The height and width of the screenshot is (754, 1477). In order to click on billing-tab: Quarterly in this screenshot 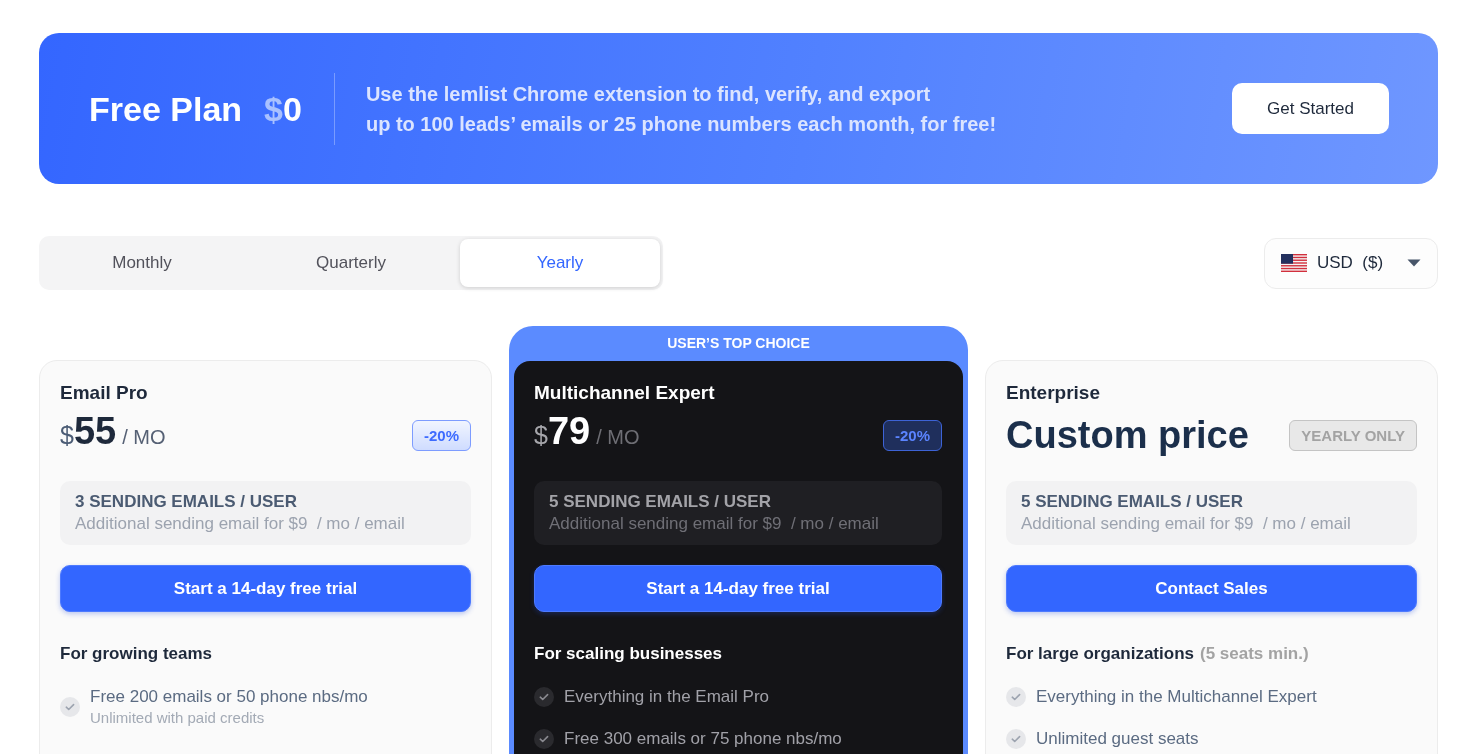, I will do `click(351, 263)`.